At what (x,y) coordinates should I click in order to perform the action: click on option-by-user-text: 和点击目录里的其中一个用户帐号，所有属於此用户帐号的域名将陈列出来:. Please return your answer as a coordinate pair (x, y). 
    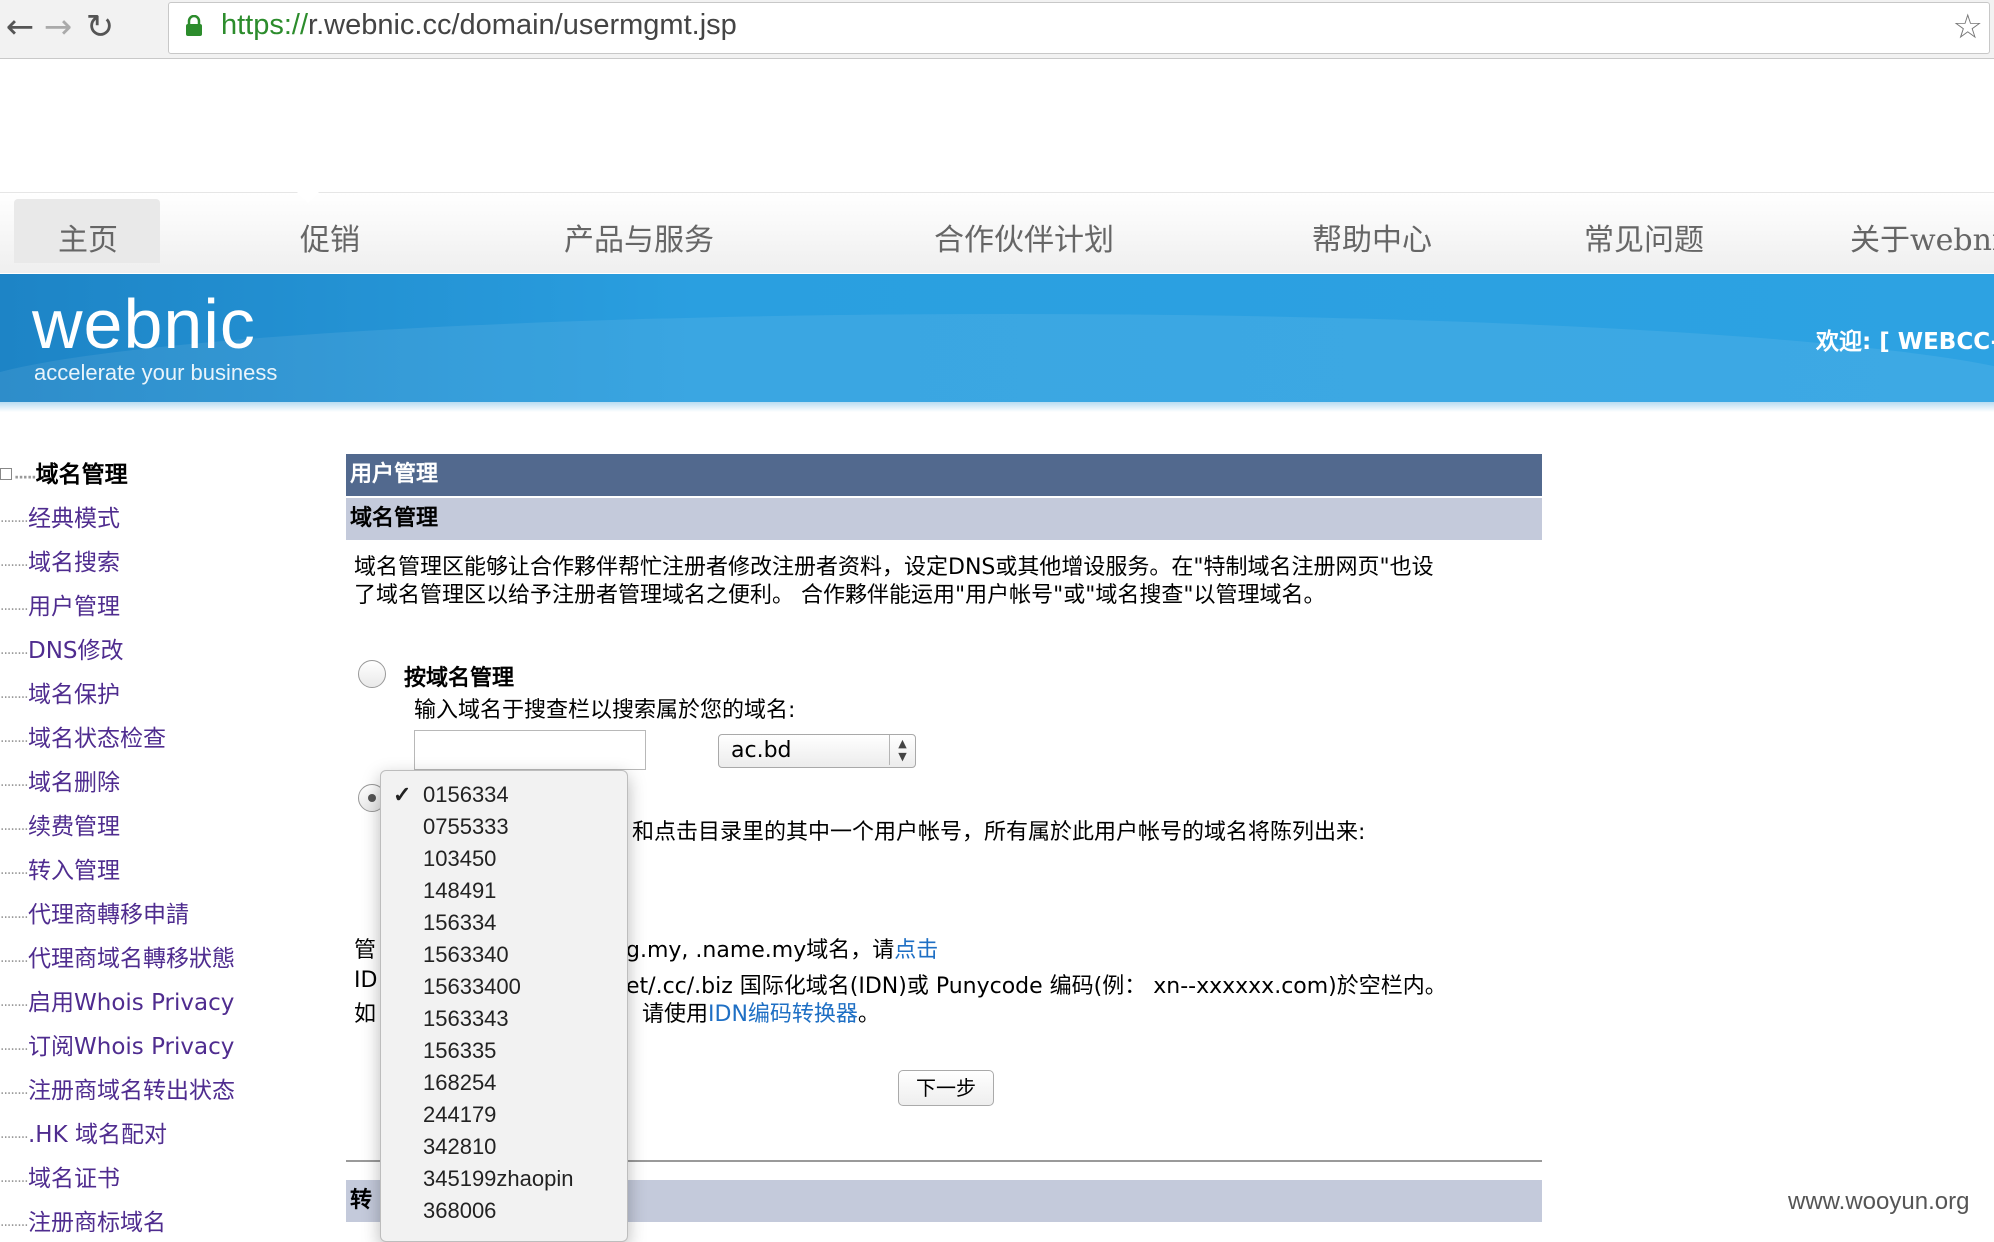
    Looking at the image, I should click on (999, 832).